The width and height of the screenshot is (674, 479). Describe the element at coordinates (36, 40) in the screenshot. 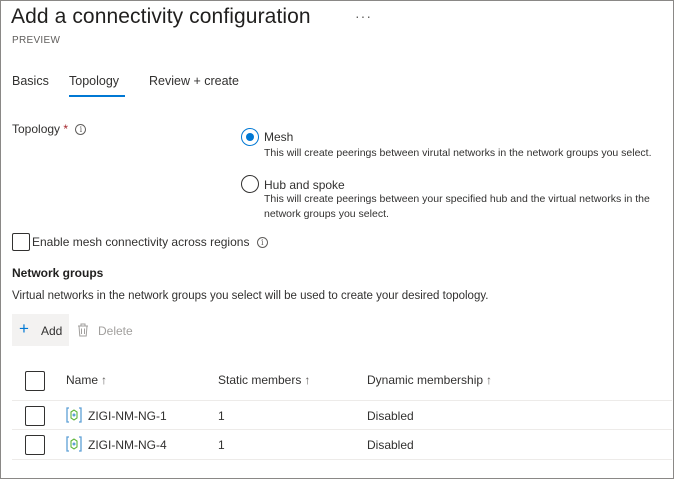

I see `preview-label: PREVIEW` at that location.